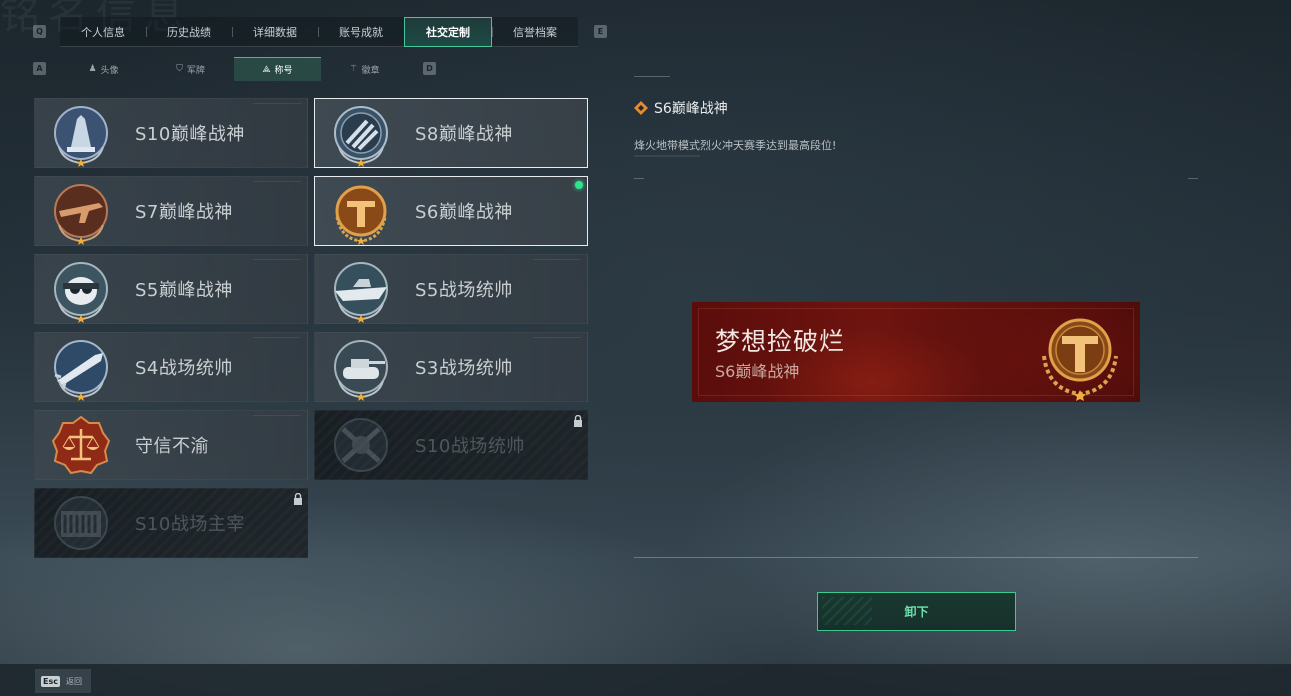  Describe the element at coordinates (39, 68) in the screenshot. I see `prev-subtab-key-hint: A` at that location.